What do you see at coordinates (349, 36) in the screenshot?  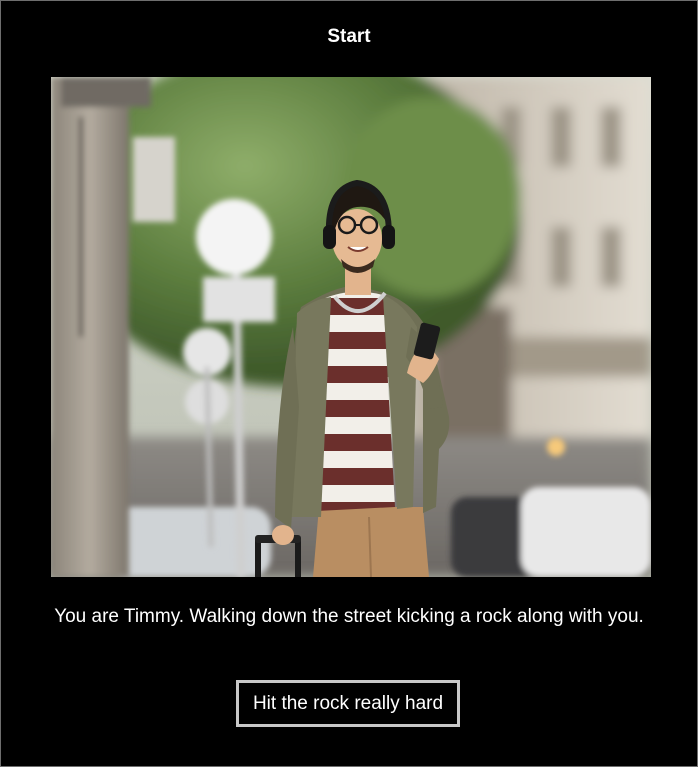 I see `scene-title: Start` at bounding box center [349, 36].